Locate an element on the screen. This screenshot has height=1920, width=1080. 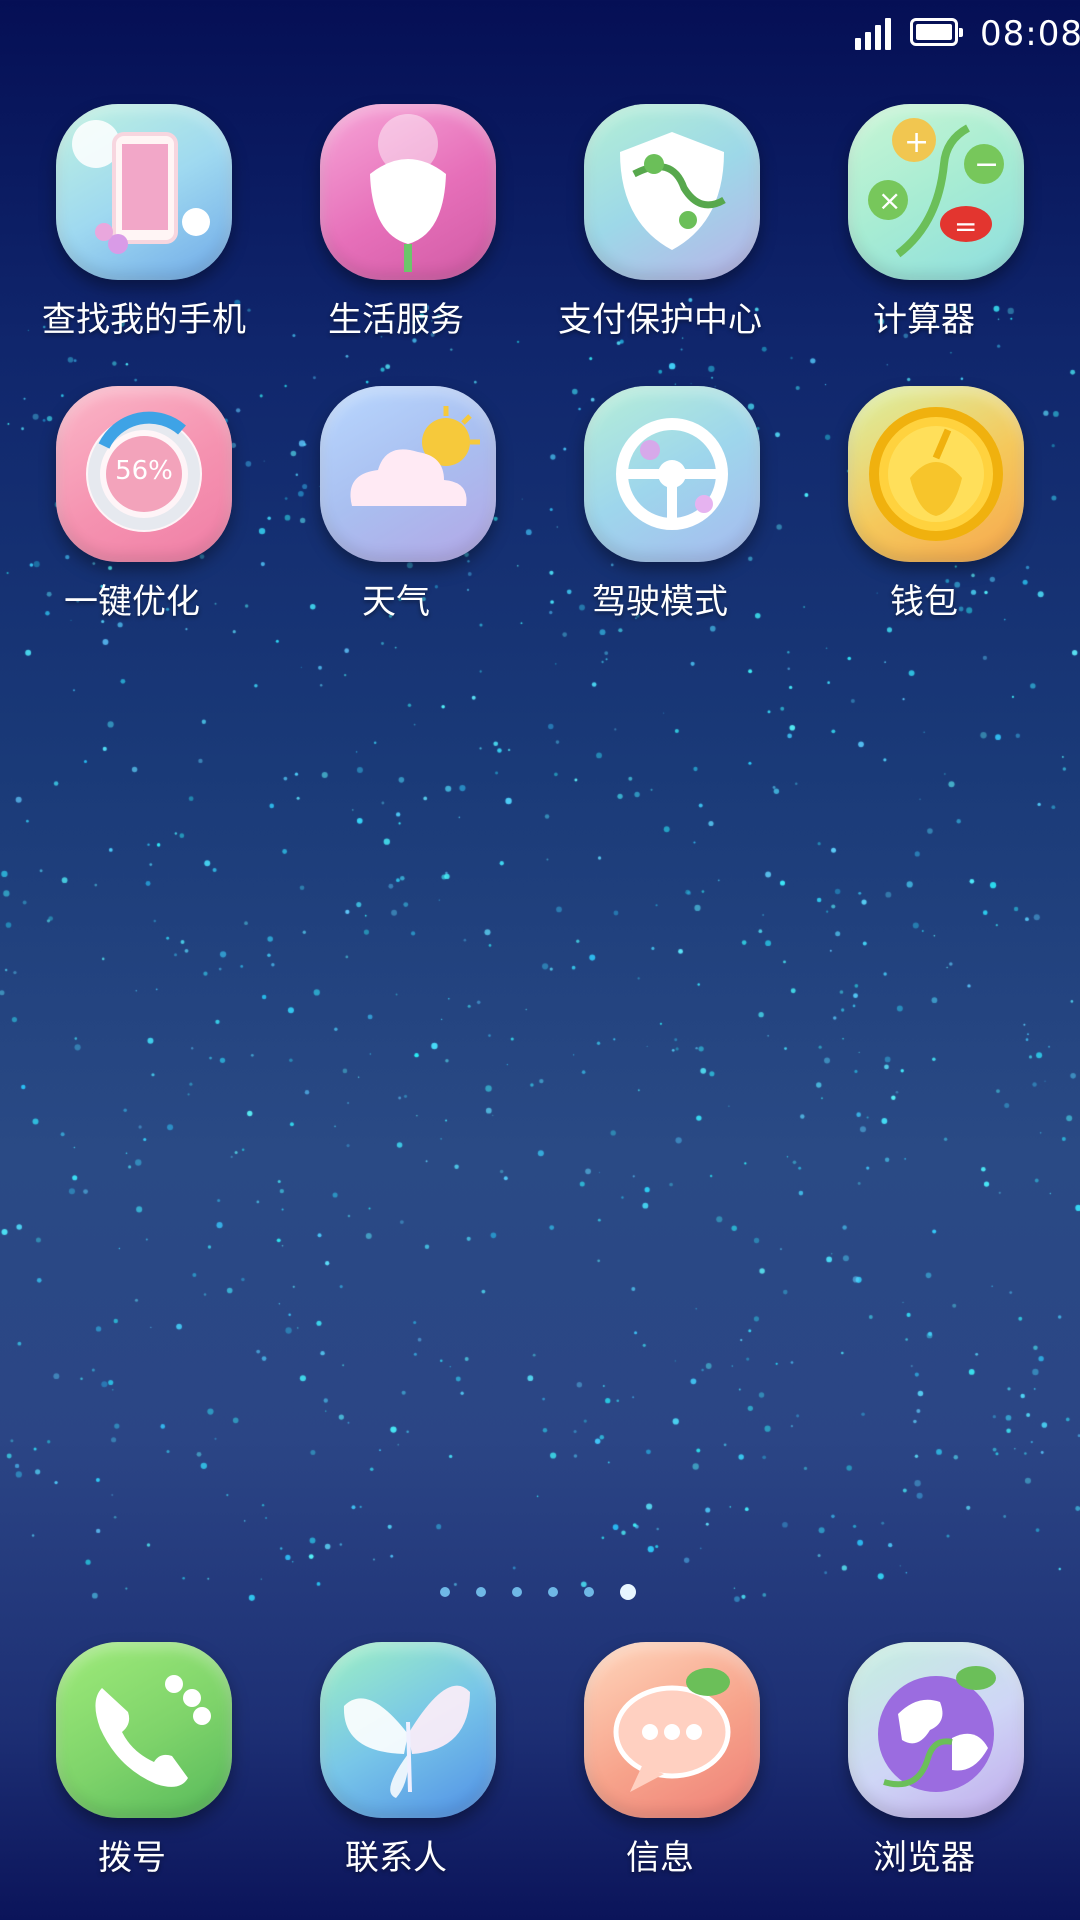
steering-wheel-icon is located at coordinates (672, 474).